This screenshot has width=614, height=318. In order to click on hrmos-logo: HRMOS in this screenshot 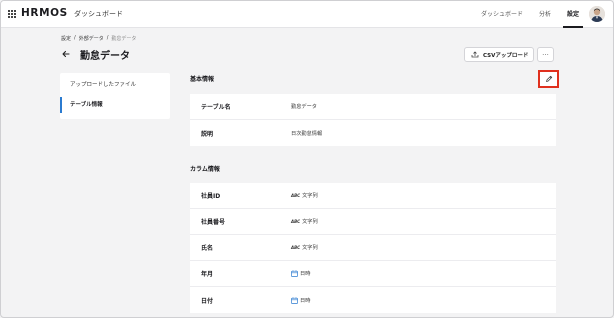, I will do `click(44, 13)`.